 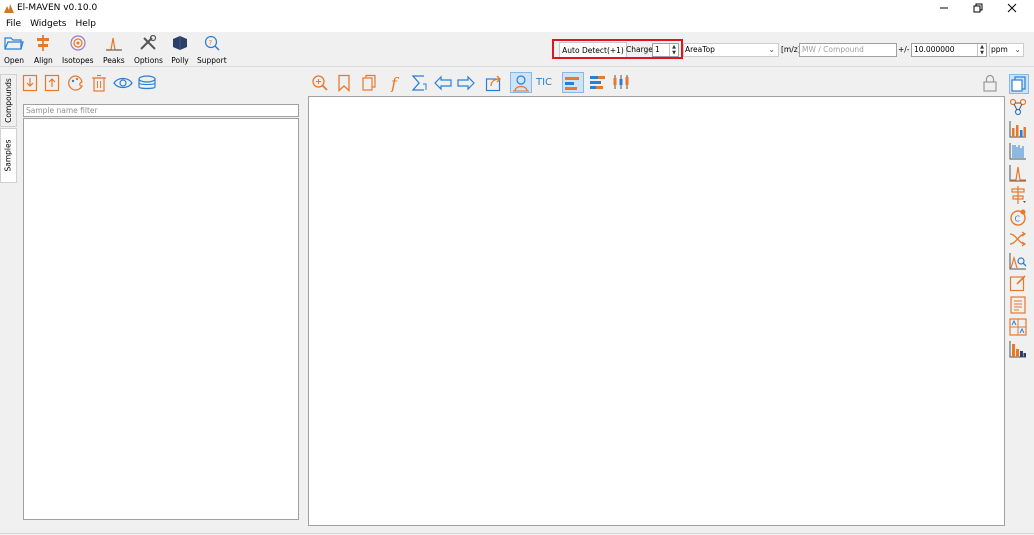 I want to click on options-button: Options, so click(x=148, y=49).